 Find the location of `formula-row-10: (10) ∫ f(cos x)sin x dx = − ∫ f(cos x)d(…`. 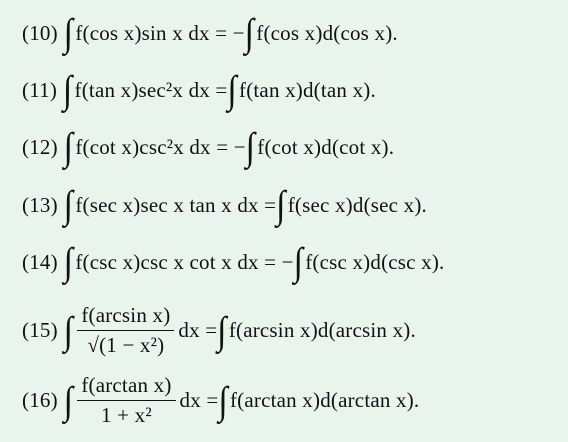

formula-row-10: (10) ∫ f(cos x)sin x dx = − ∫ f(cos x)d(… is located at coordinates (292, 33).